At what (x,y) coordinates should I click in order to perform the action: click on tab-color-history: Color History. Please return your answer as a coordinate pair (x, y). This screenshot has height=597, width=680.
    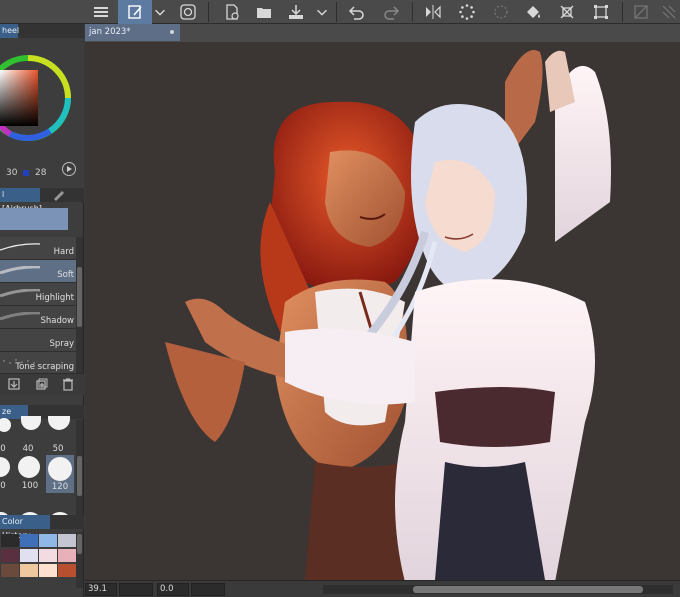
    Looking at the image, I should click on (25, 527).